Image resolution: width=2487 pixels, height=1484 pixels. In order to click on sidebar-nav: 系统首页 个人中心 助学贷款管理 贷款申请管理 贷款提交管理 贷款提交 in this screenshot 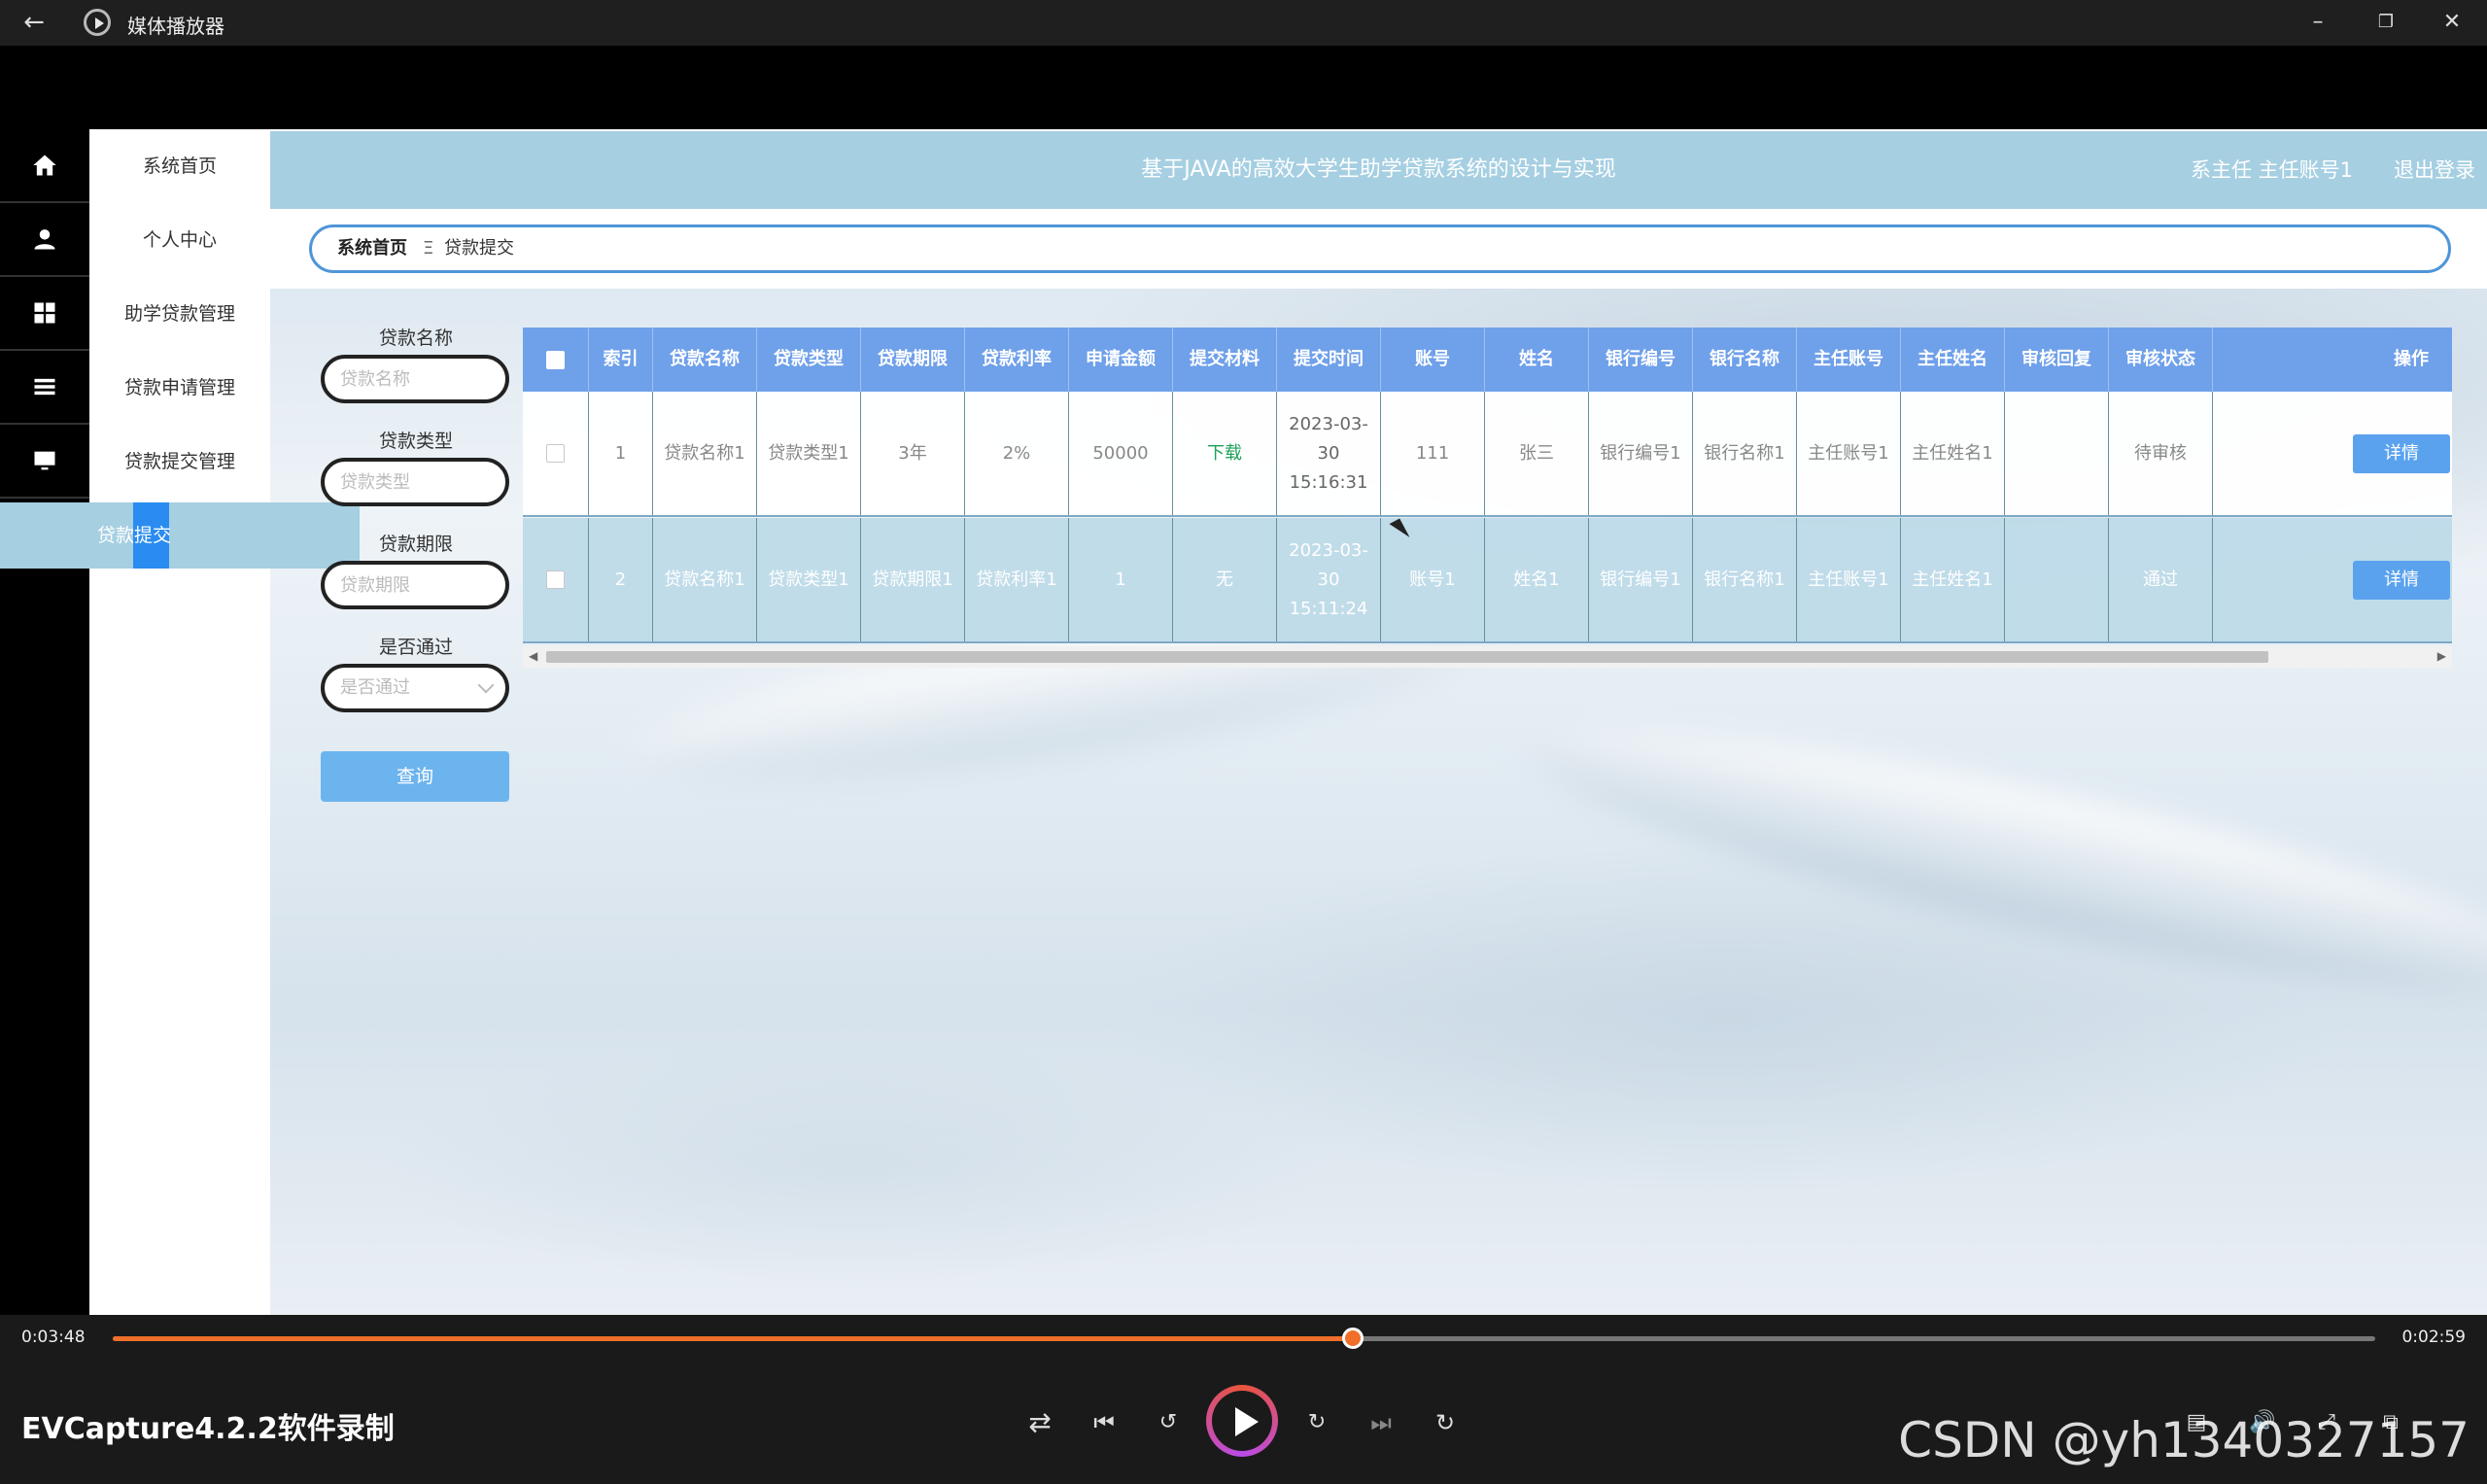, I will do `click(180, 722)`.